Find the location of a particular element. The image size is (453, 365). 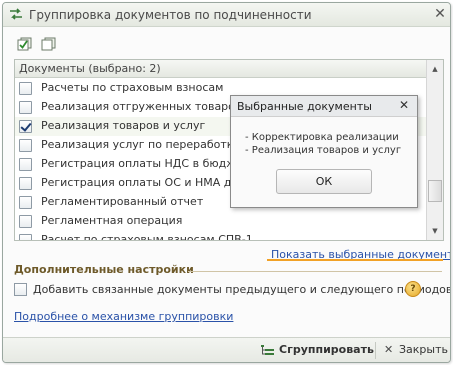

uncheck-all-icon is located at coordinates (48, 44).